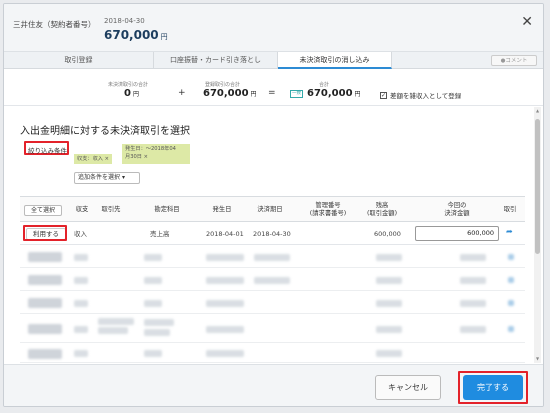  I want to click on grand-total-label: 合計, so click(324, 85).